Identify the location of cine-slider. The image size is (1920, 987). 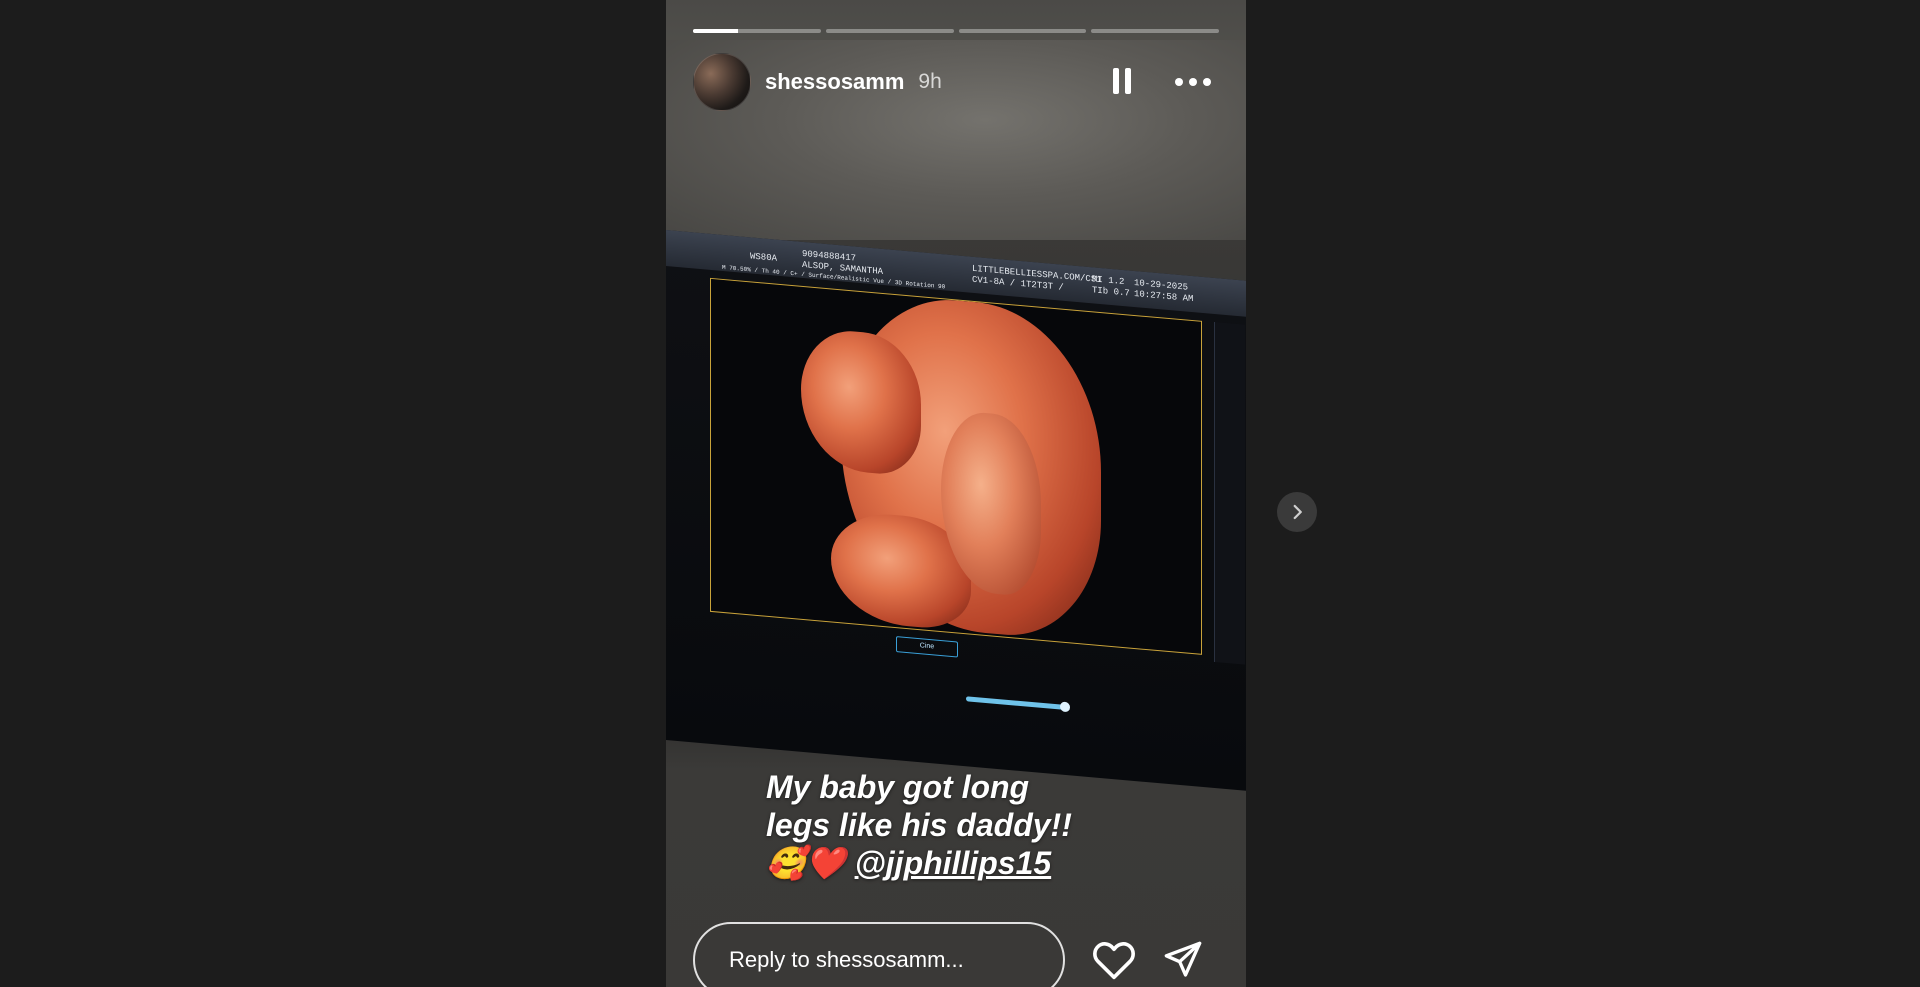
(1016, 703).